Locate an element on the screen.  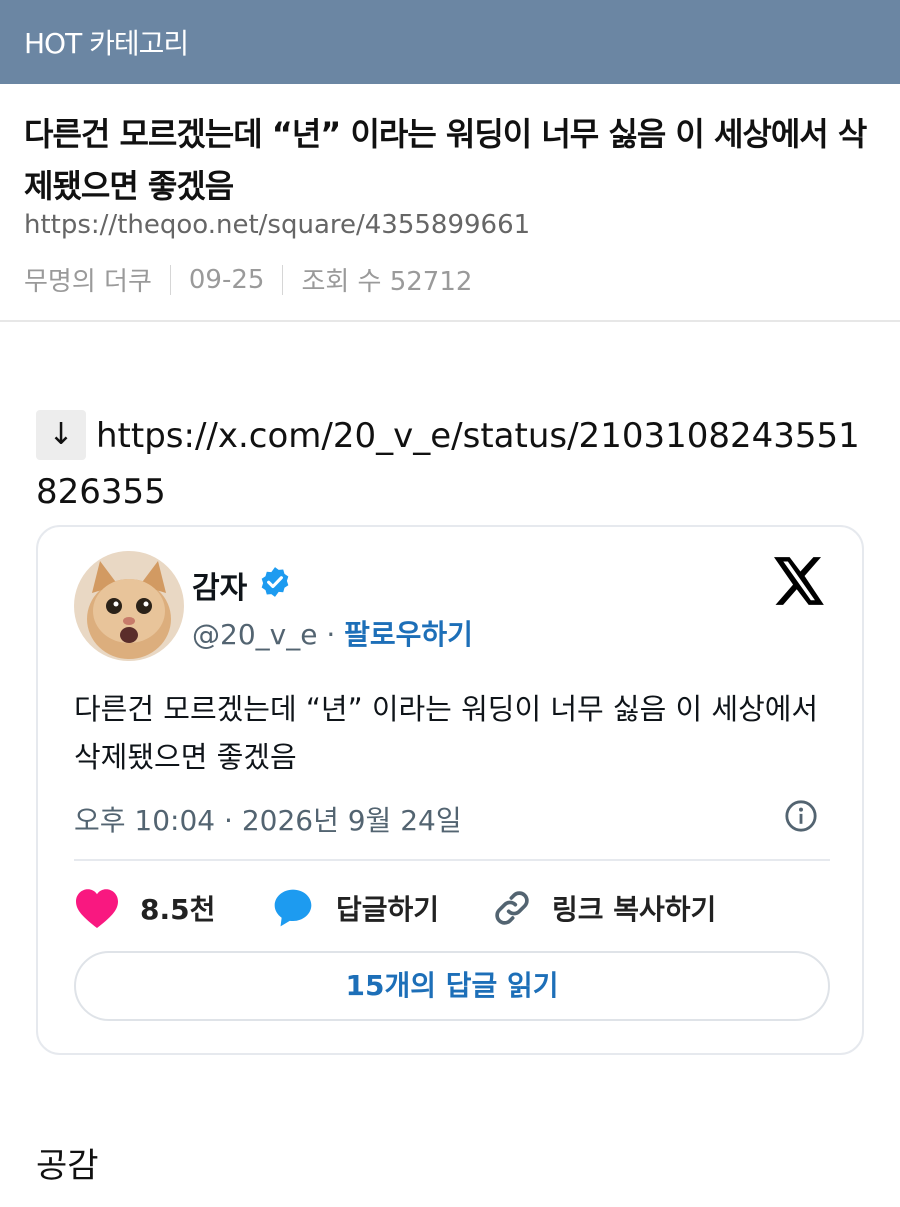
reply-button: 답글하기 is located at coordinates (354, 908).